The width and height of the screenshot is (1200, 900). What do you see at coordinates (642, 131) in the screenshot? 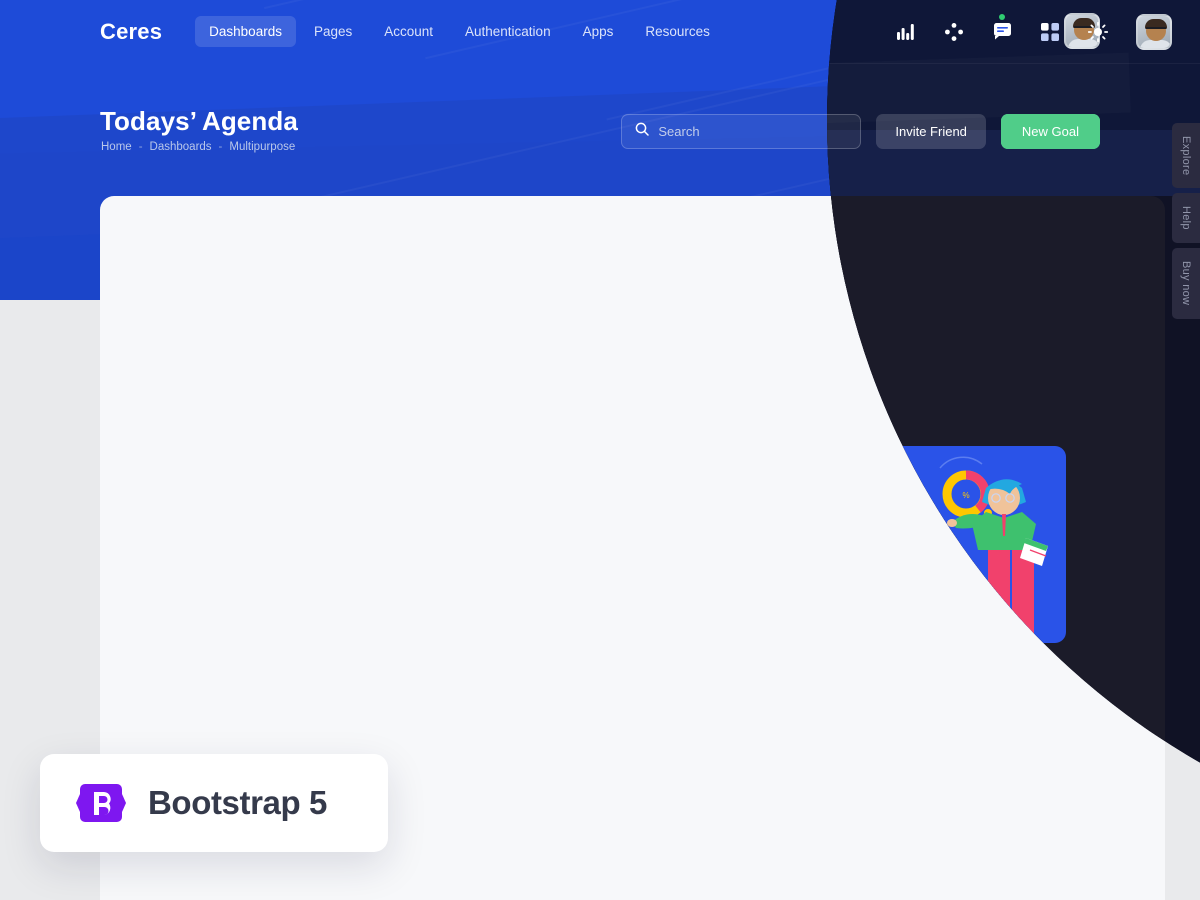
I see `search-icon` at bounding box center [642, 131].